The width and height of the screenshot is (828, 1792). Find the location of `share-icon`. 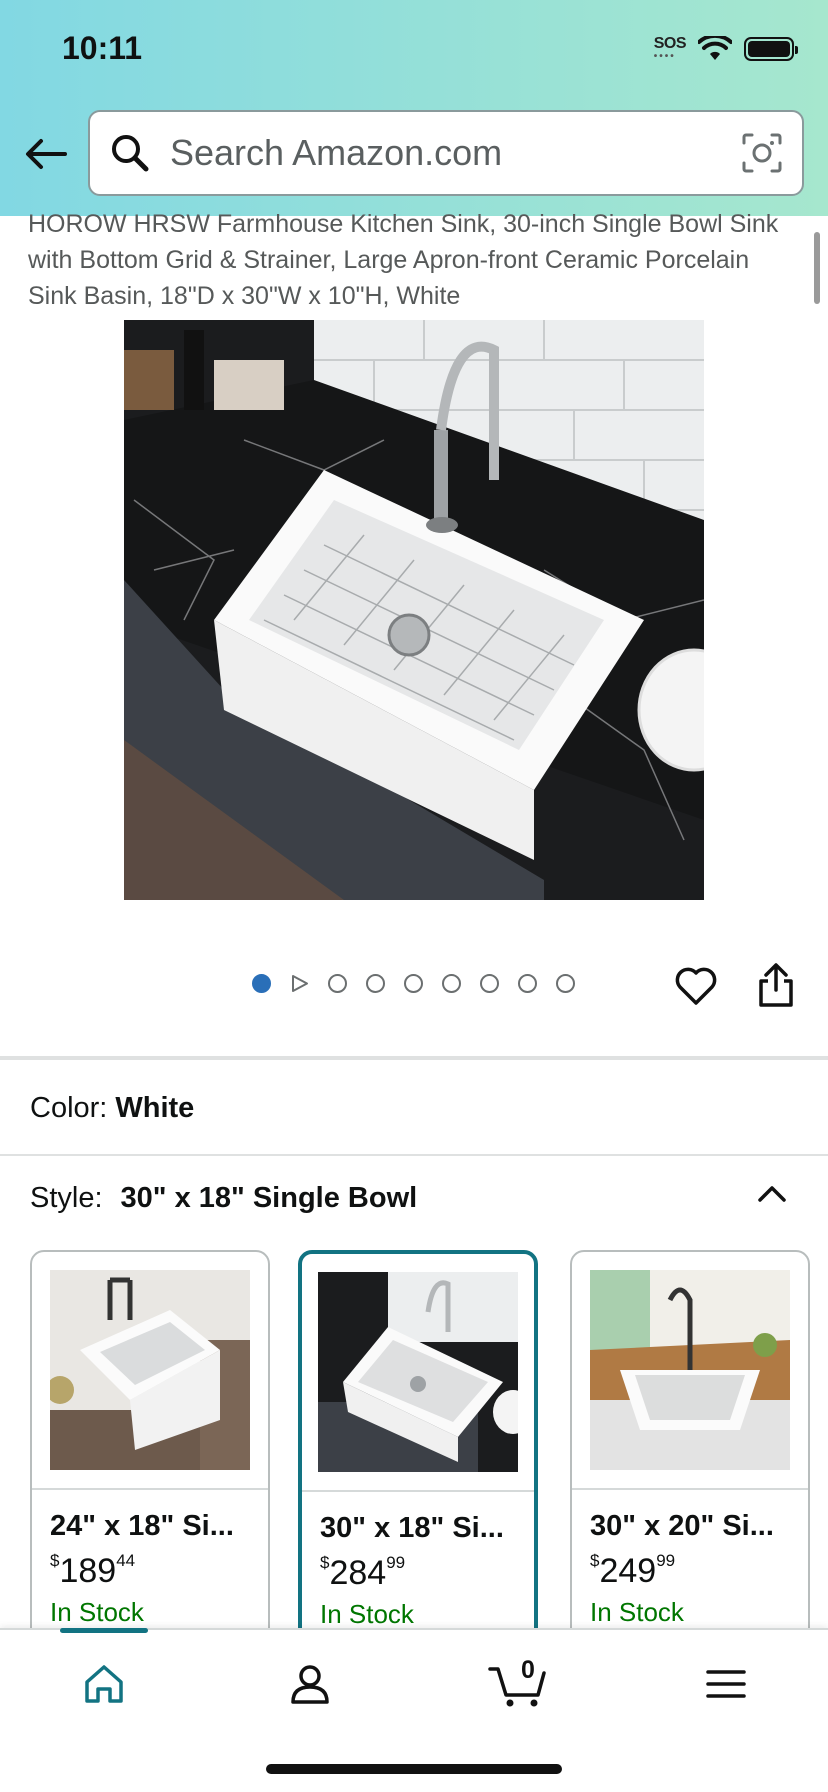

share-icon is located at coordinates (776, 985).